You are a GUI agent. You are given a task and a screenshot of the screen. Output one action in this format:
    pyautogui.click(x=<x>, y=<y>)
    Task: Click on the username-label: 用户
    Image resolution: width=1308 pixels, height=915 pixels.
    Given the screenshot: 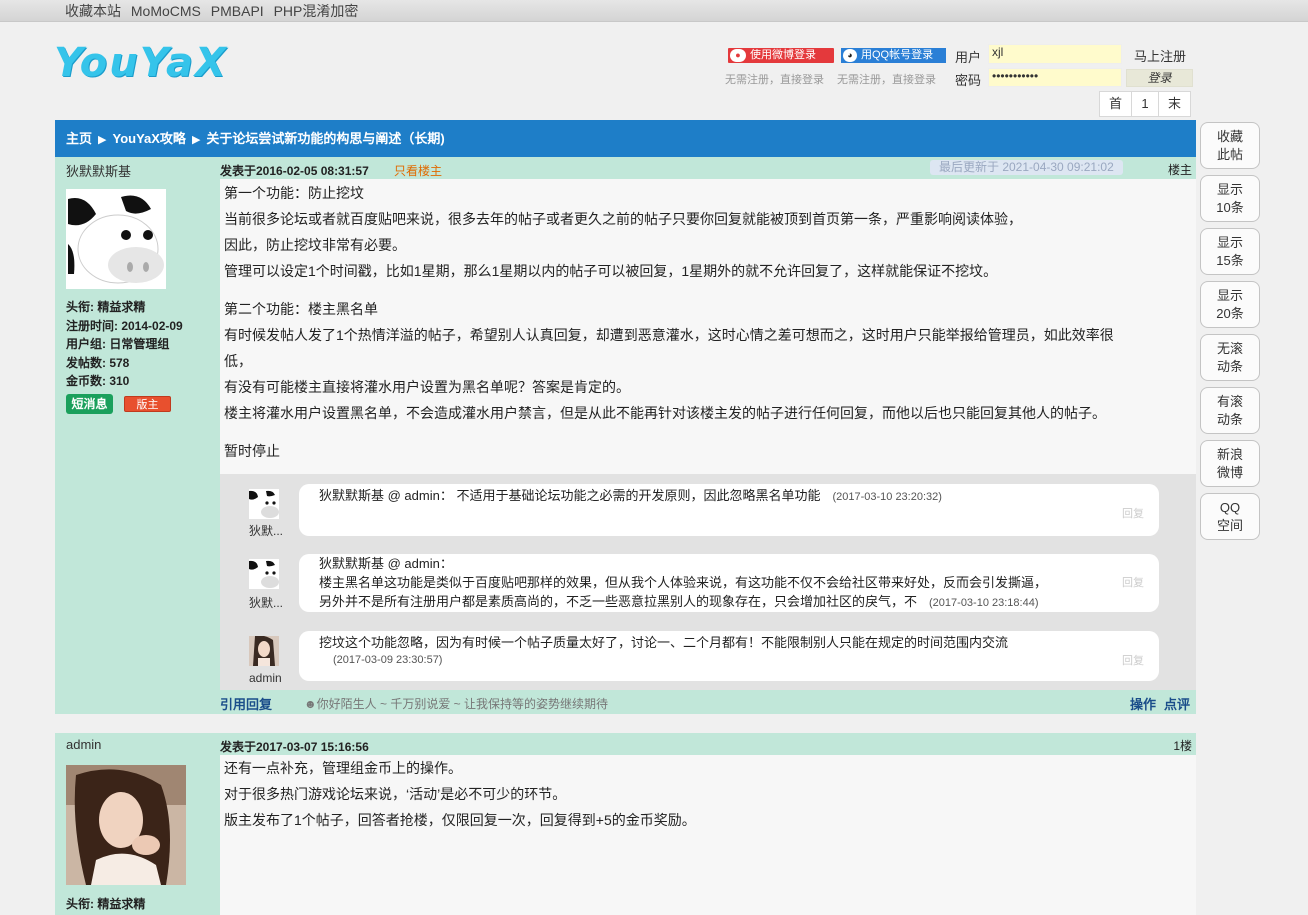 What is the action you would take?
    pyautogui.click(x=968, y=57)
    